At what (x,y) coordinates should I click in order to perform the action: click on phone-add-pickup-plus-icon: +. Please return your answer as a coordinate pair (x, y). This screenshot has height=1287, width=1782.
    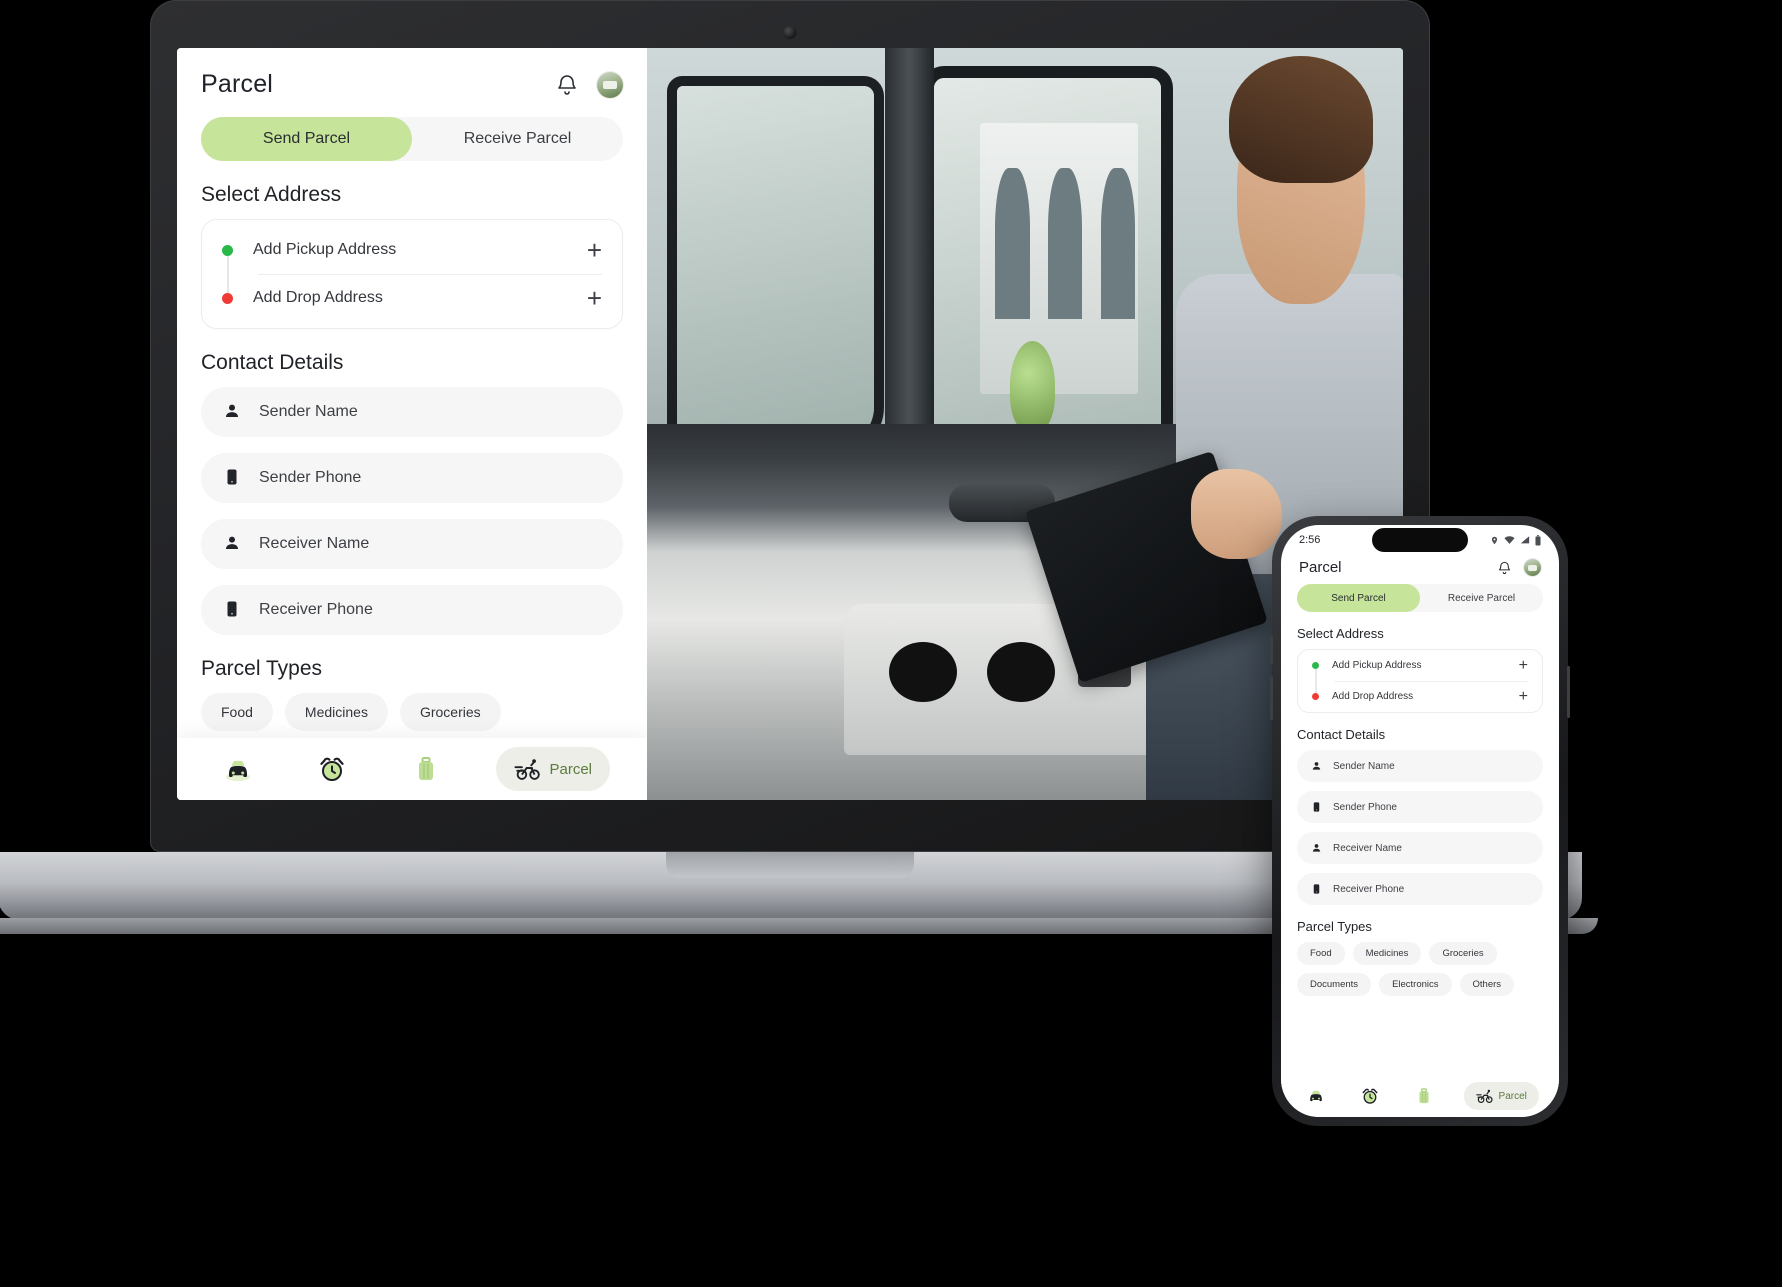
    Looking at the image, I should click on (1523, 665).